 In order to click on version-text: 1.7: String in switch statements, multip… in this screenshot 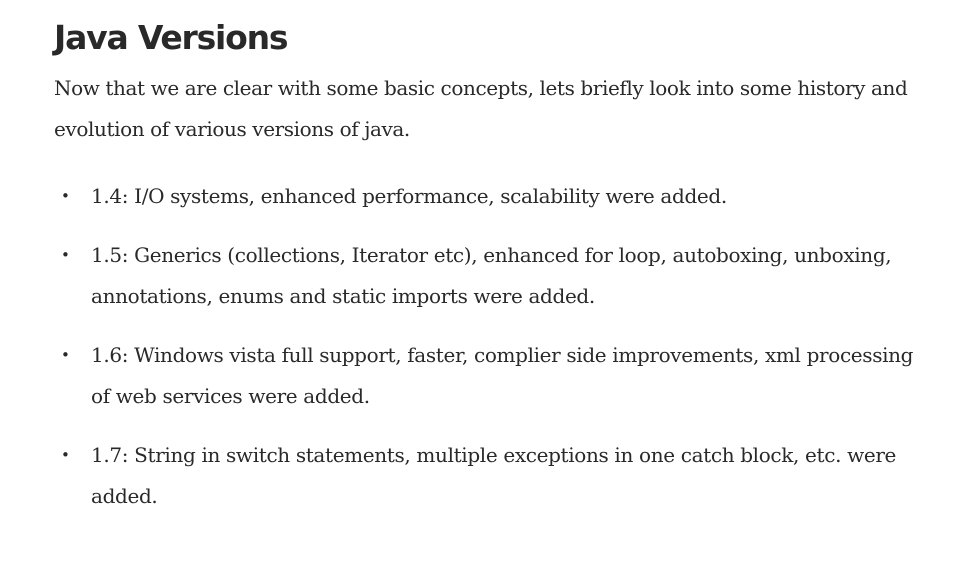, I will do `click(494, 475)`.